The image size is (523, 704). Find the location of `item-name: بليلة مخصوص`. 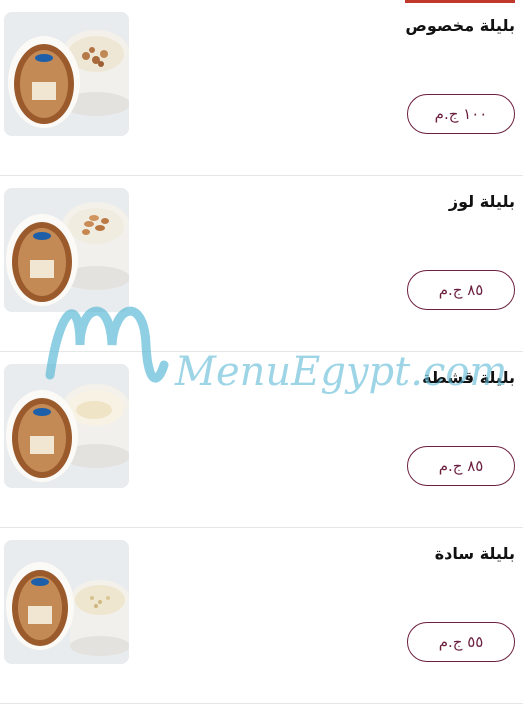

item-name: بليلة مخصوص is located at coordinates (460, 25).